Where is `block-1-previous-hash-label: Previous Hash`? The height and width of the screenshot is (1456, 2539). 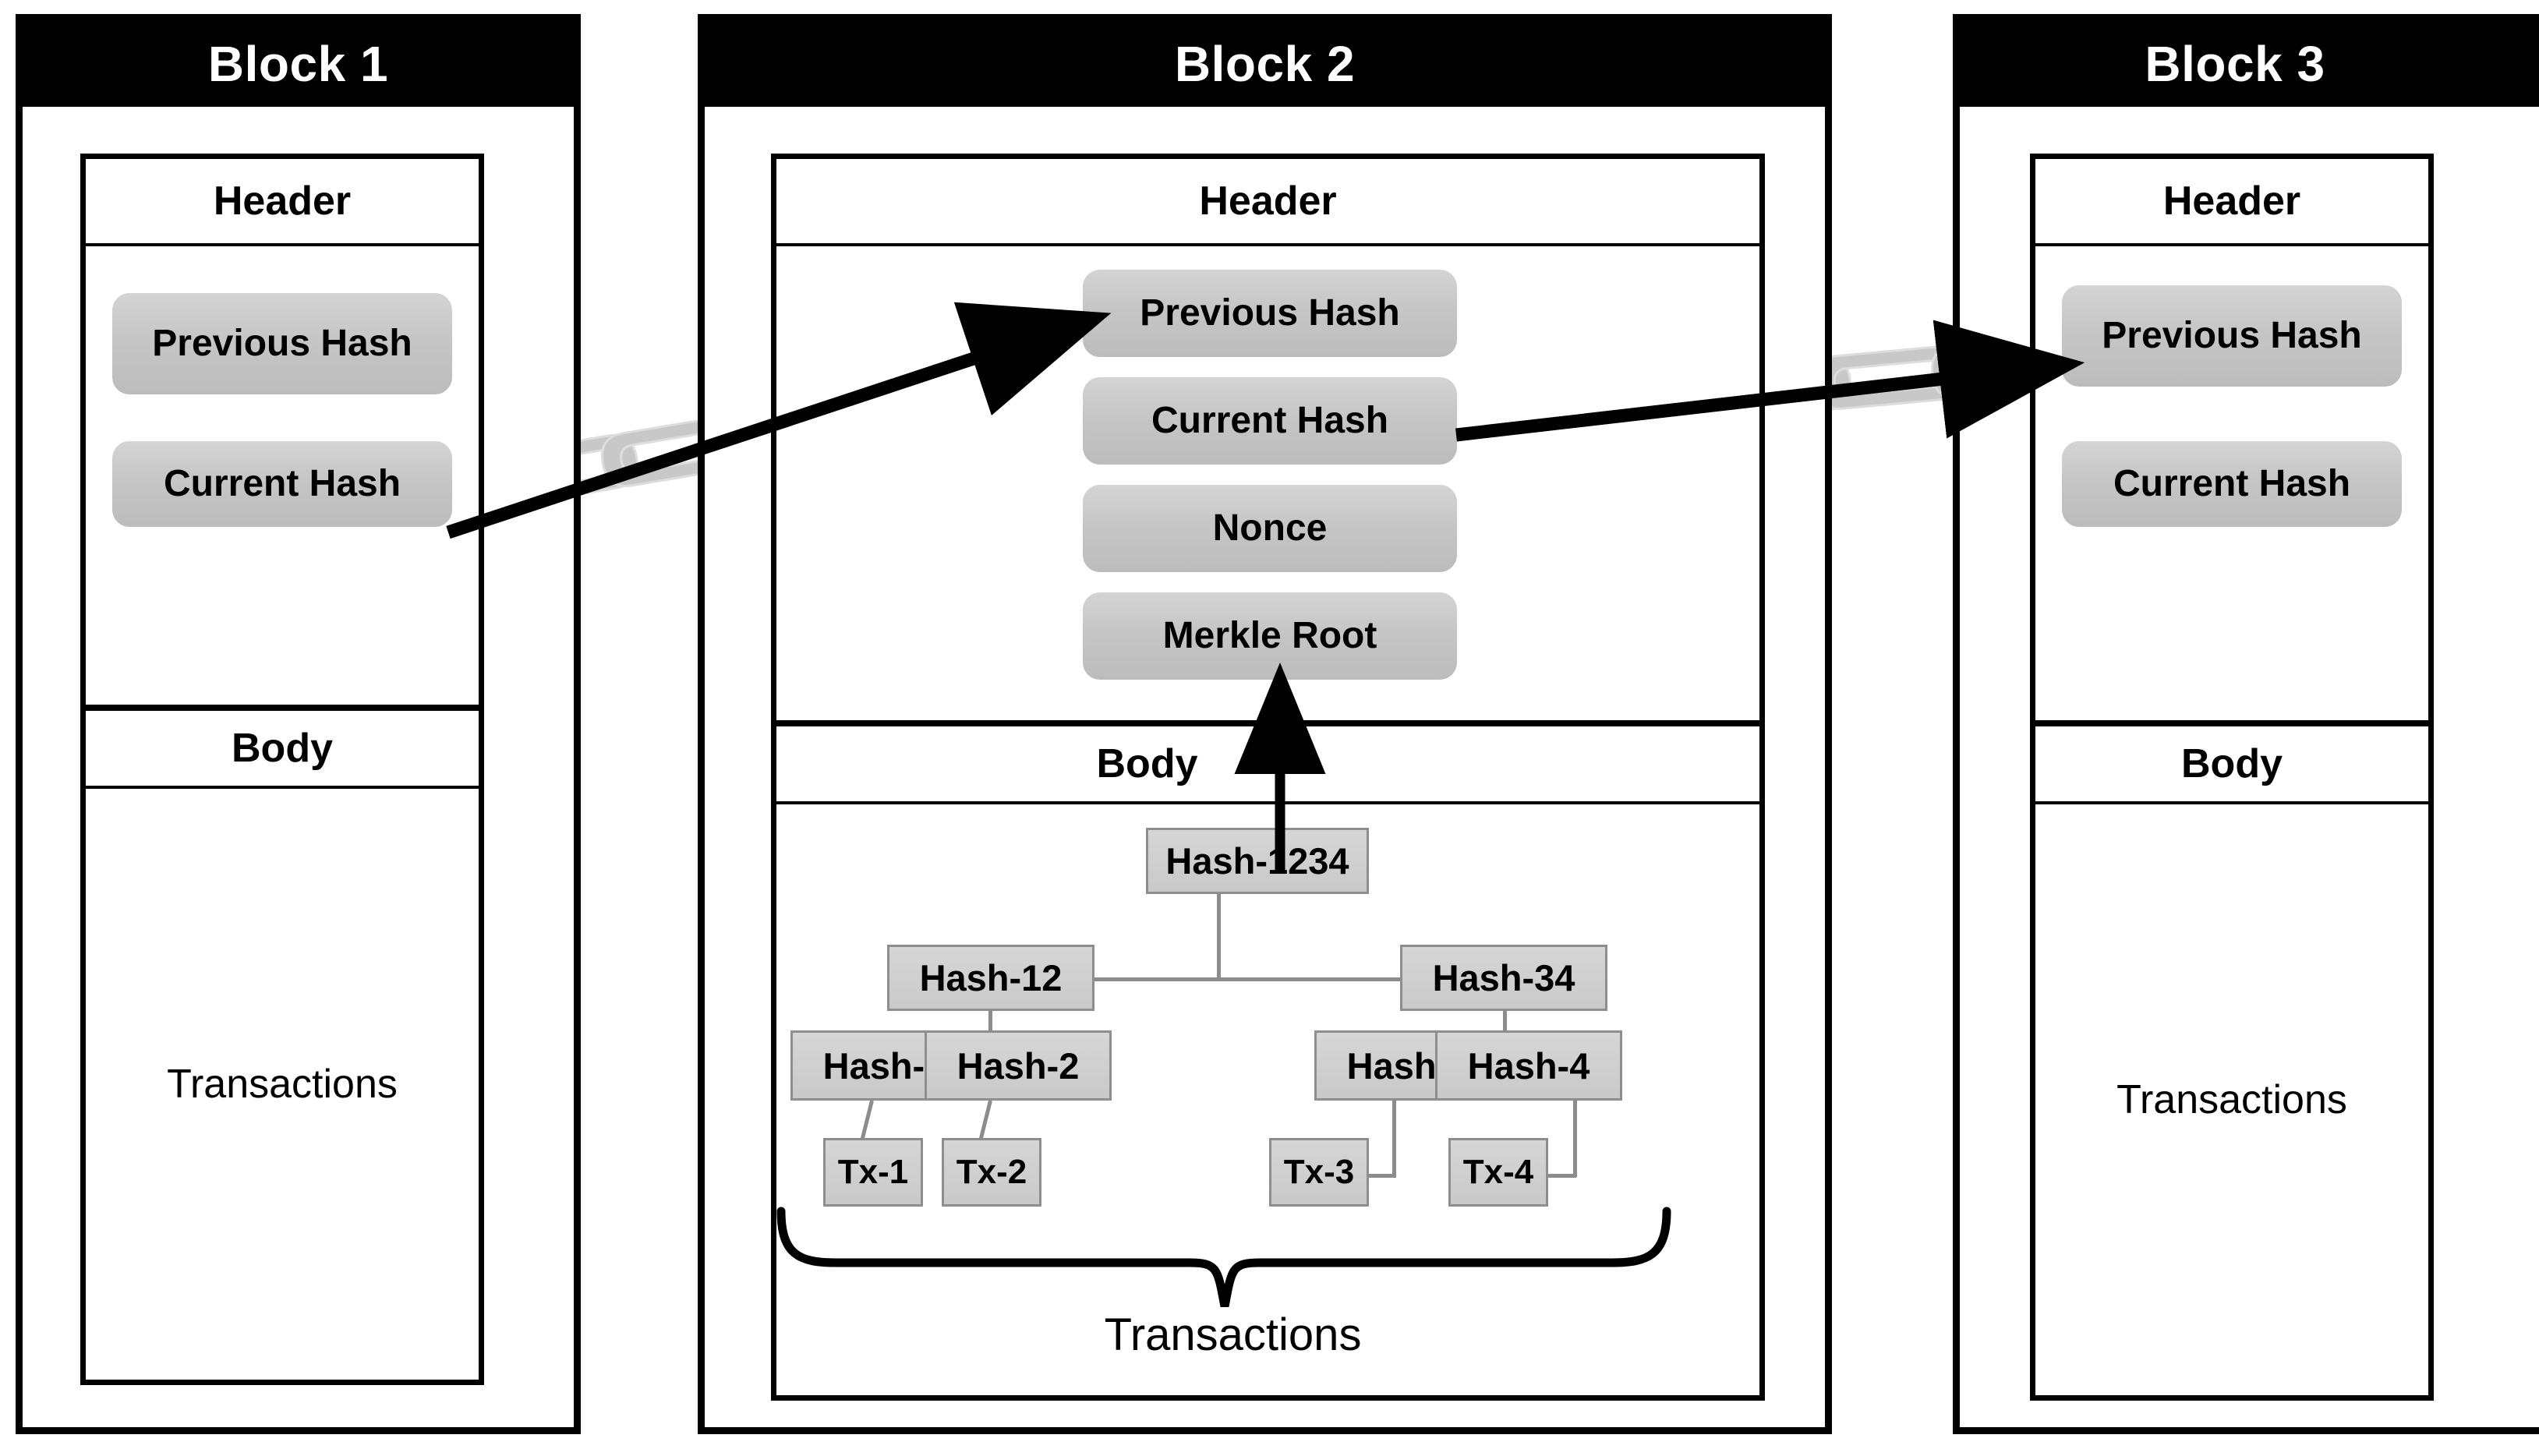 block-1-previous-hash-label: Previous Hash is located at coordinates (282, 343).